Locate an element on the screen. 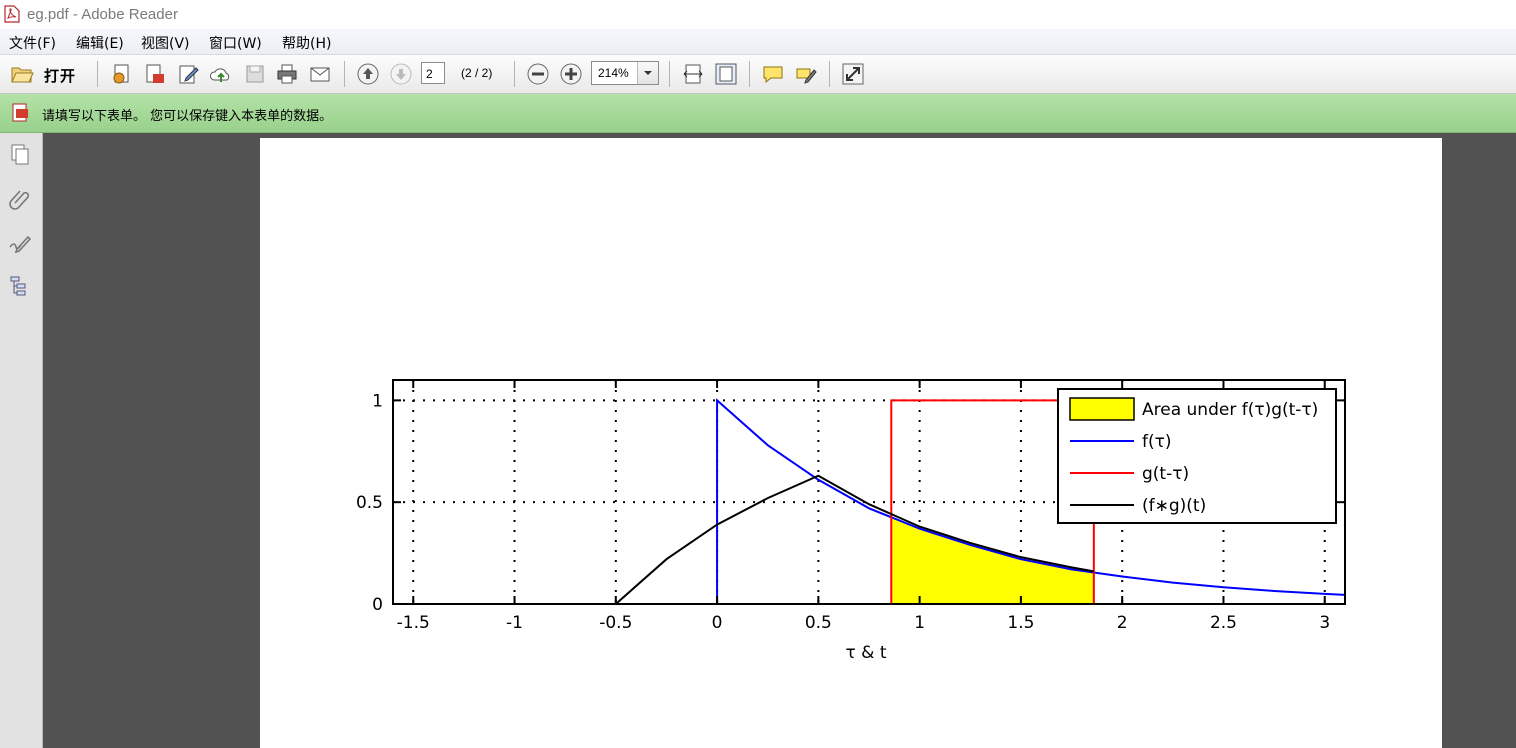 The image size is (1516, 748). edit-form-icon is located at coordinates (189, 74).